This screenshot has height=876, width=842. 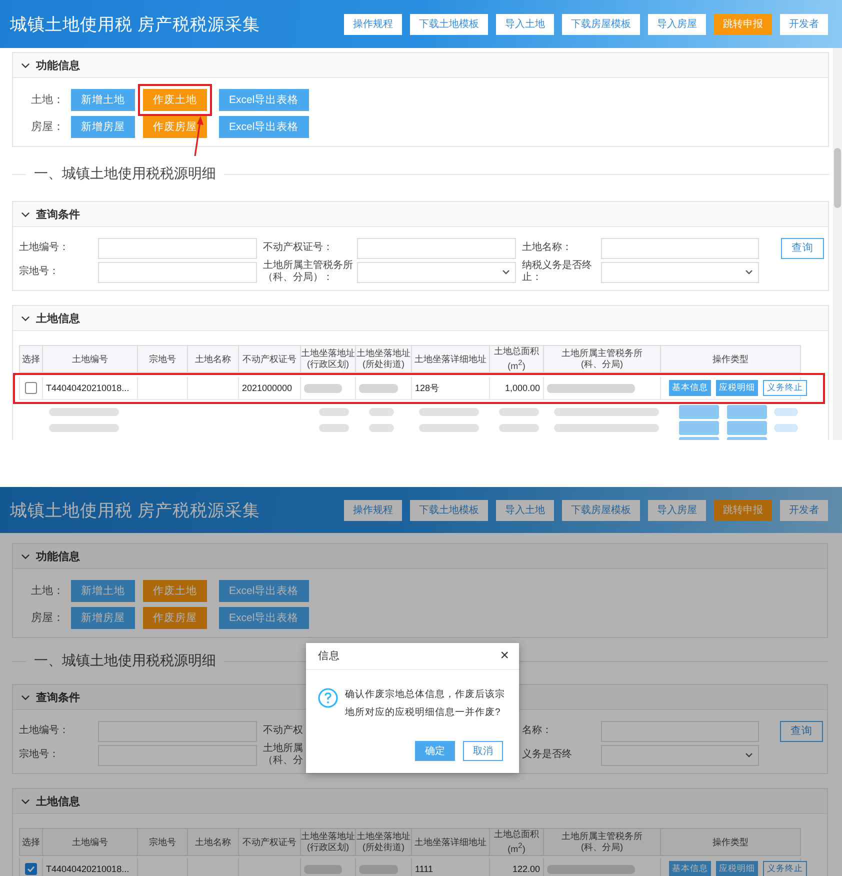 What do you see at coordinates (435, 751) in the screenshot?
I see `dialog-button: 确定` at bounding box center [435, 751].